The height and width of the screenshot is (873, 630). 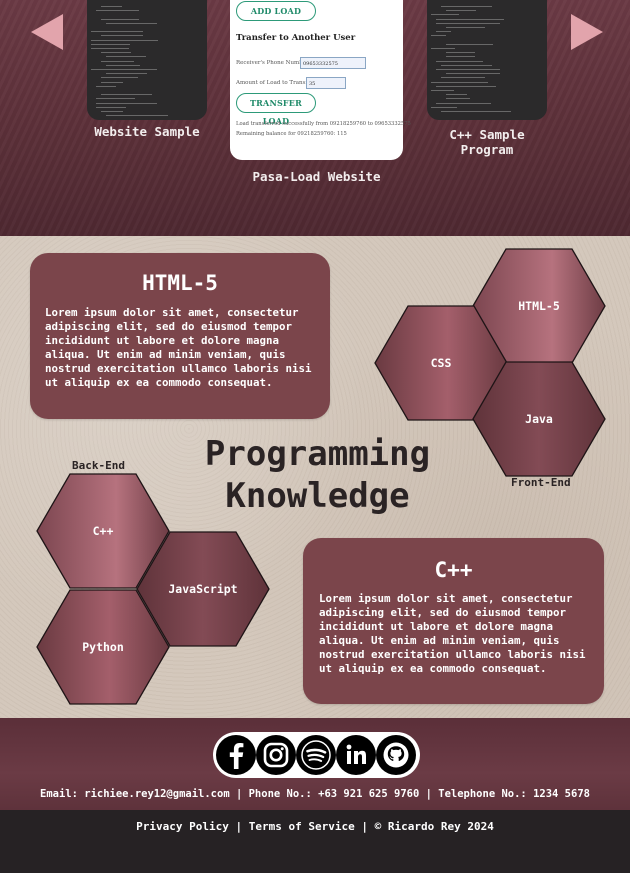 What do you see at coordinates (539, 419) in the screenshot?
I see `hex-java-label: Java` at bounding box center [539, 419].